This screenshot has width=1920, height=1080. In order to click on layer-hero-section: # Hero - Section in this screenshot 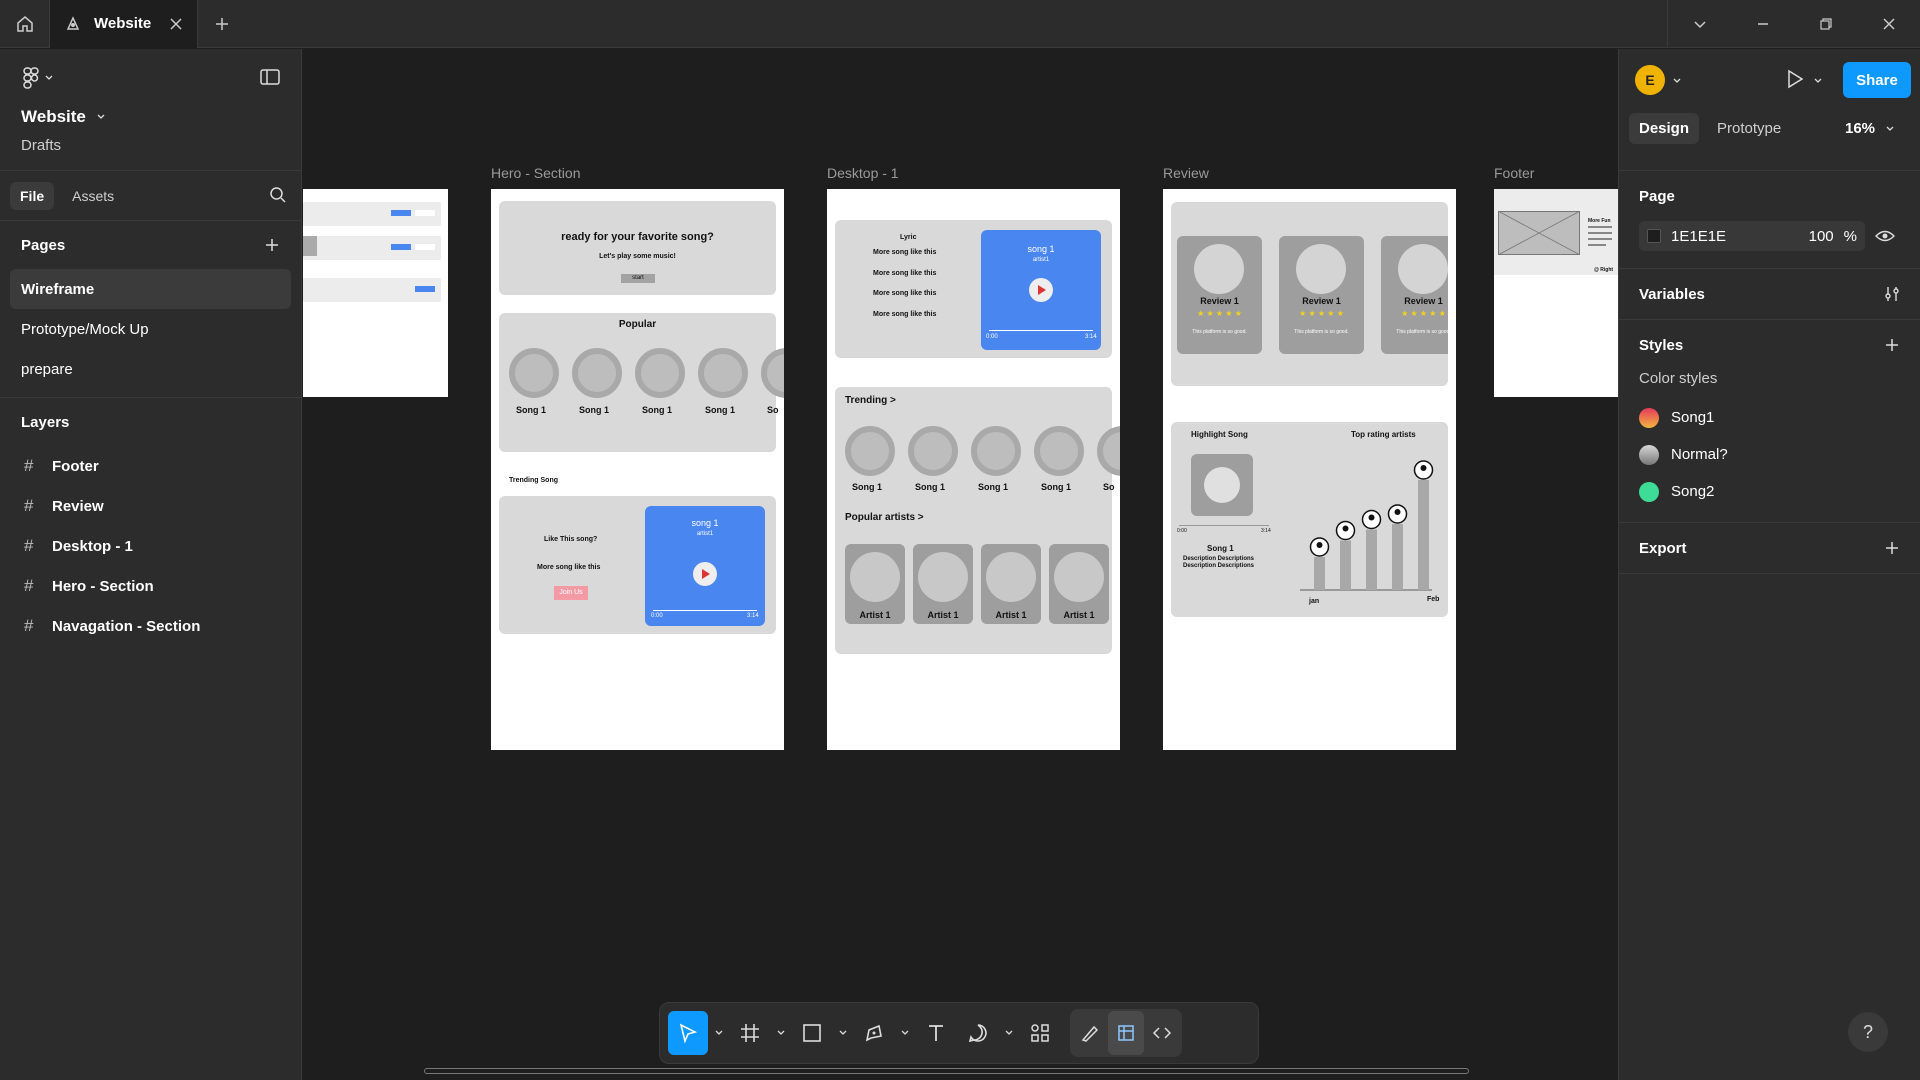, I will do `click(150, 586)`.